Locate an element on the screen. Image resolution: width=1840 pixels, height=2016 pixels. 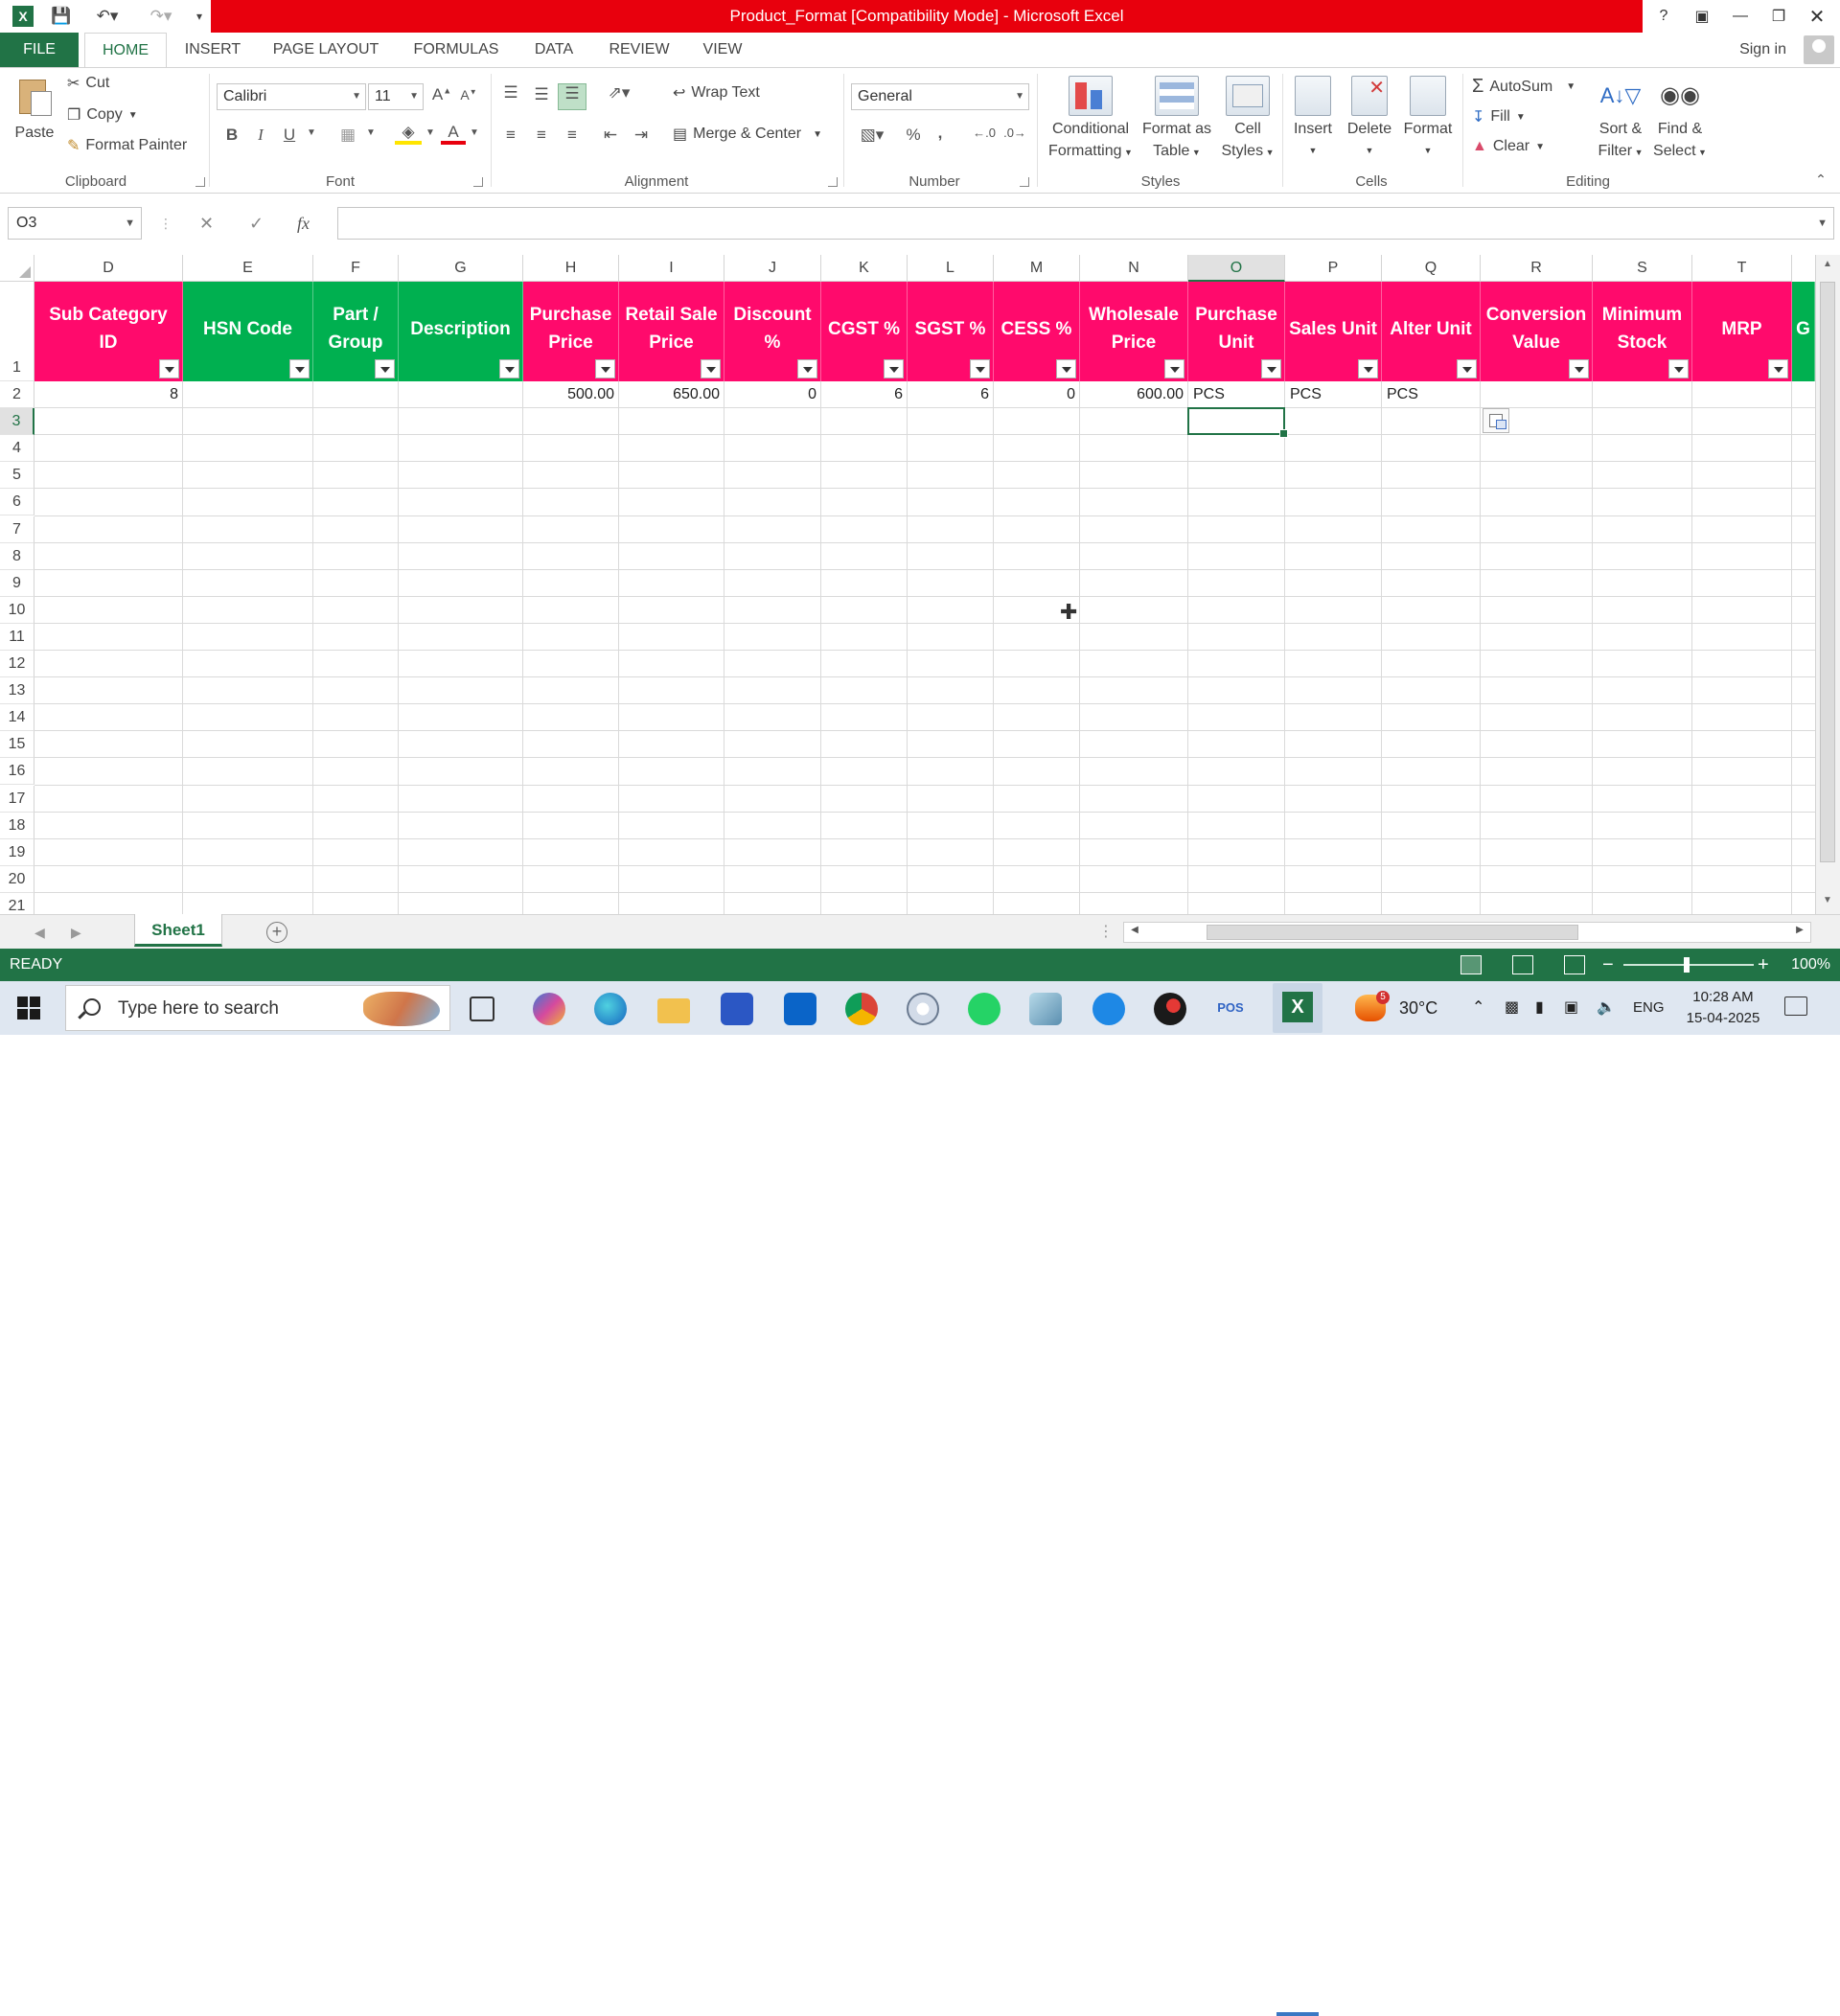
scroll-up-icon: ▲ is located at coordinates (1828, 266).